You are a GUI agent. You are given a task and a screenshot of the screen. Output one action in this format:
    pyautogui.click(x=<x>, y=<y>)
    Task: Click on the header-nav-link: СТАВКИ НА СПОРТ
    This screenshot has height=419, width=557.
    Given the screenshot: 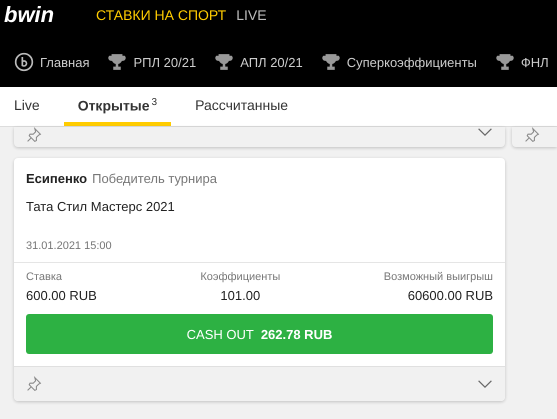 What is the action you would take?
    pyautogui.click(x=161, y=15)
    